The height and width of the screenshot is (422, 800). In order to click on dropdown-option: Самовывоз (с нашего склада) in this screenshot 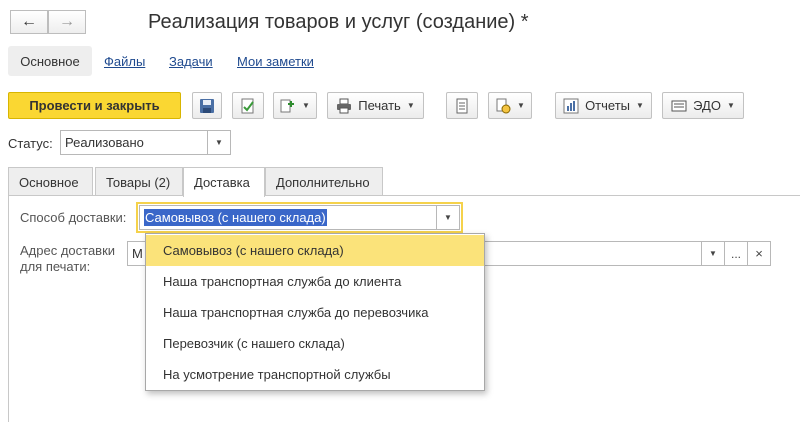, I will do `click(315, 250)`.